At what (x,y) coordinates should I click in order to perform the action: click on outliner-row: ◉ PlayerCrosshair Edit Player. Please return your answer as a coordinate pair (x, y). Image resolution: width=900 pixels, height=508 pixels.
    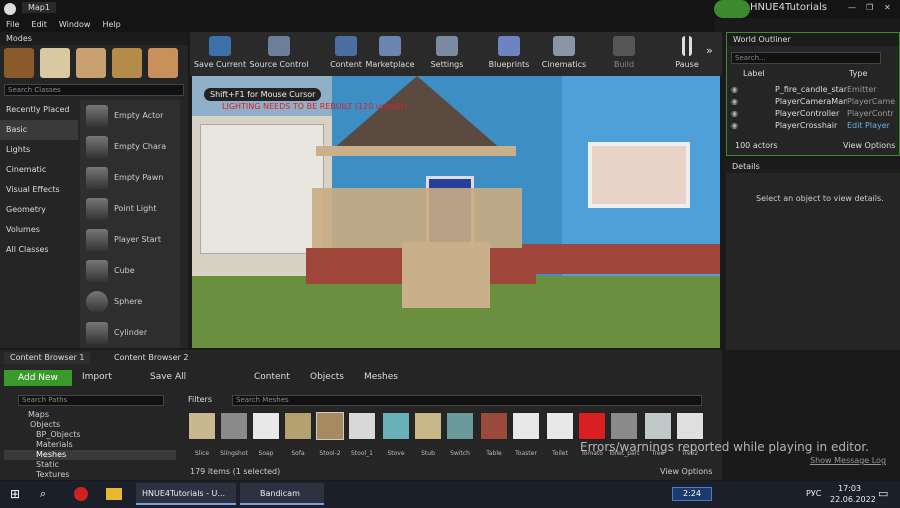
    Looking at the image, I should click on (813, 127).